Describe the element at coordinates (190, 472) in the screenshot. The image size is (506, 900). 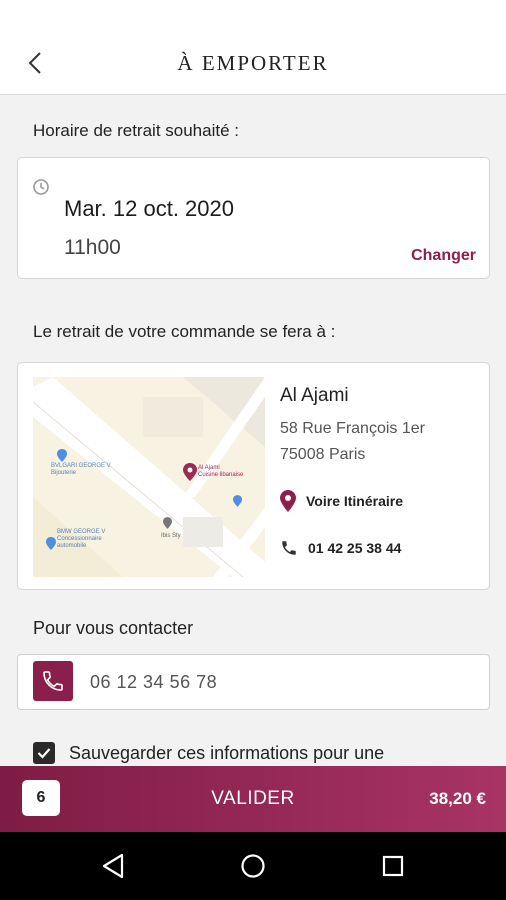
I see `map-pin-restaurant-icon` at that location.